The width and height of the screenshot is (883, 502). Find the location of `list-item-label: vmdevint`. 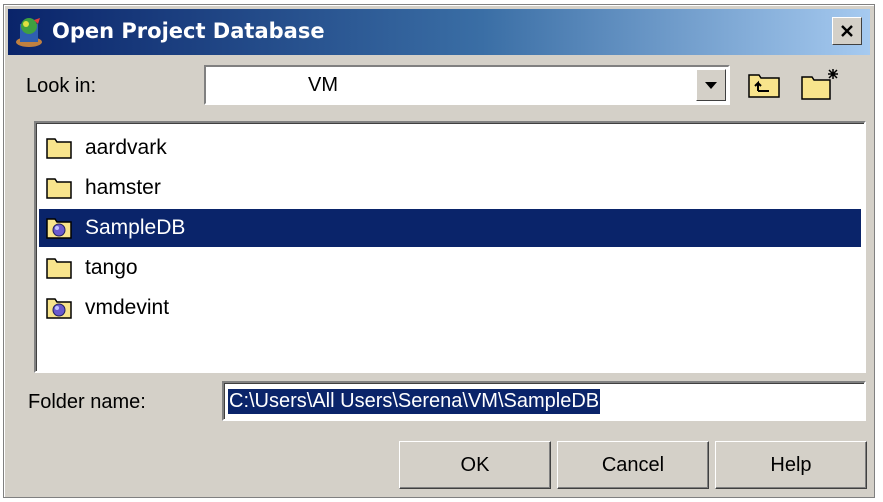

list-item-label: vmdevint is located at coordinates (127, 307).